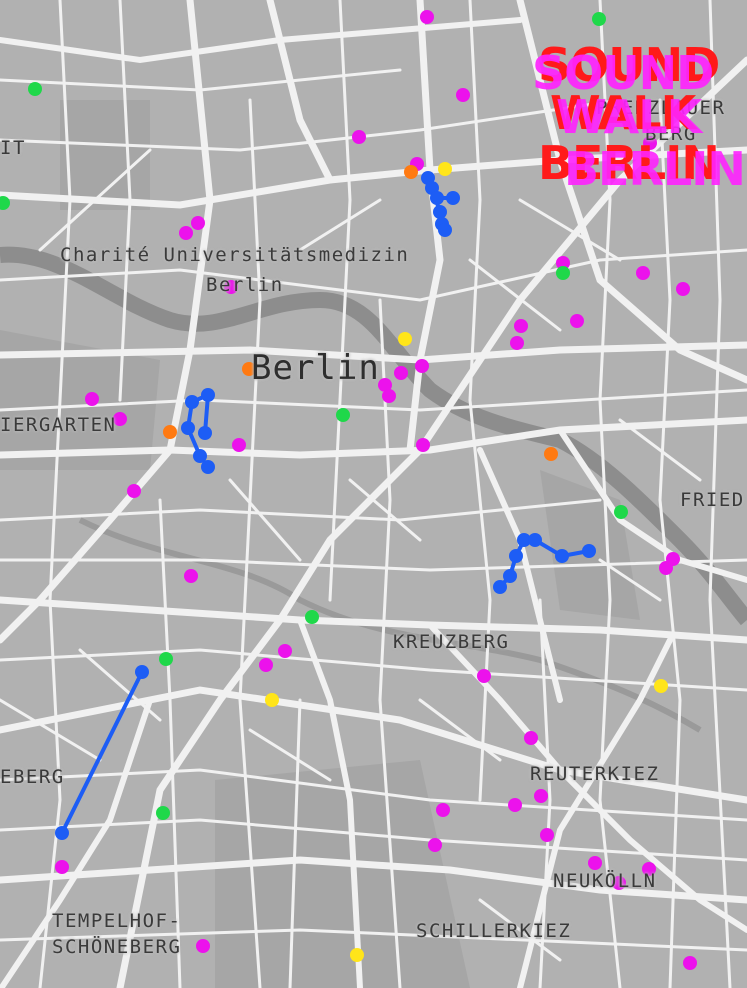 Image resolution: width=747 pixels, height=988 pixels. Describe the element at coordinates (712, 500) in the screenshot. I see `label-fried: FRIED` at that location.